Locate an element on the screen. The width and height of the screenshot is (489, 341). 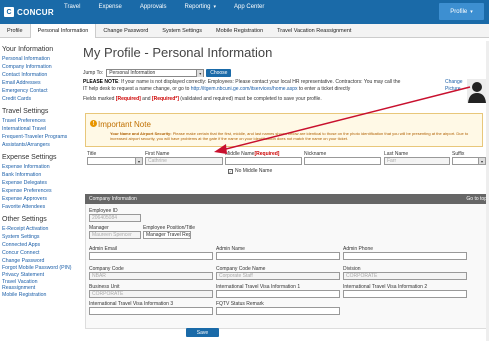
choose-button: Choose is located at coordinates (219, 73).